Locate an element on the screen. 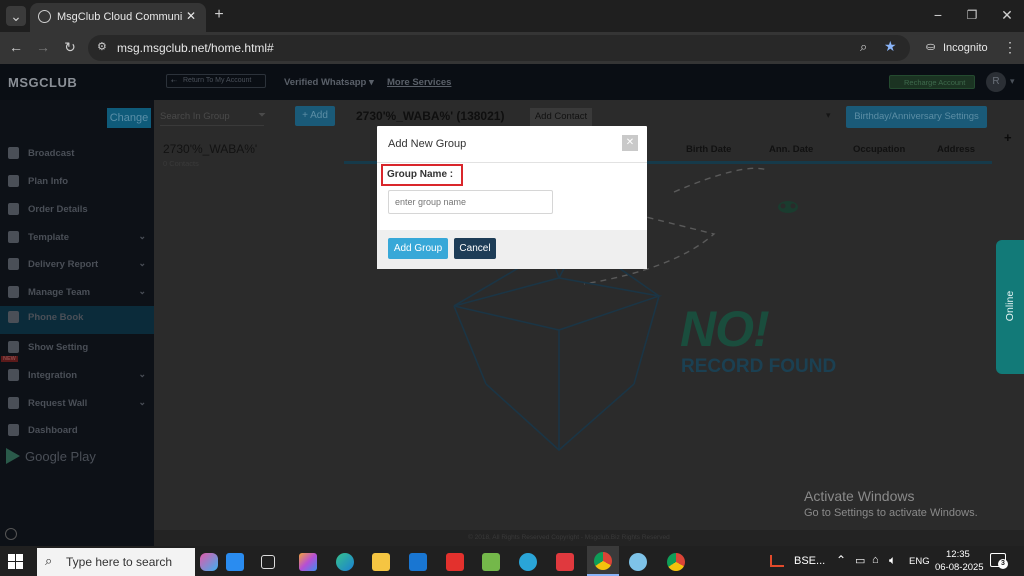 The height and width of the screenshot is (576, 1024). chrome-icon is located at coordinates (603, 561).